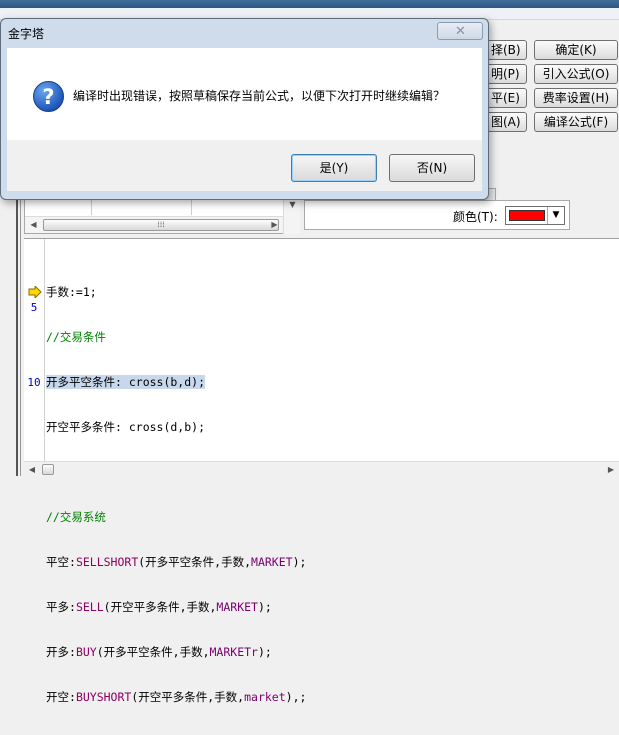 This screenshot has height=735, width=619. I want to click on close-icon: ✕, so click(460, 31).